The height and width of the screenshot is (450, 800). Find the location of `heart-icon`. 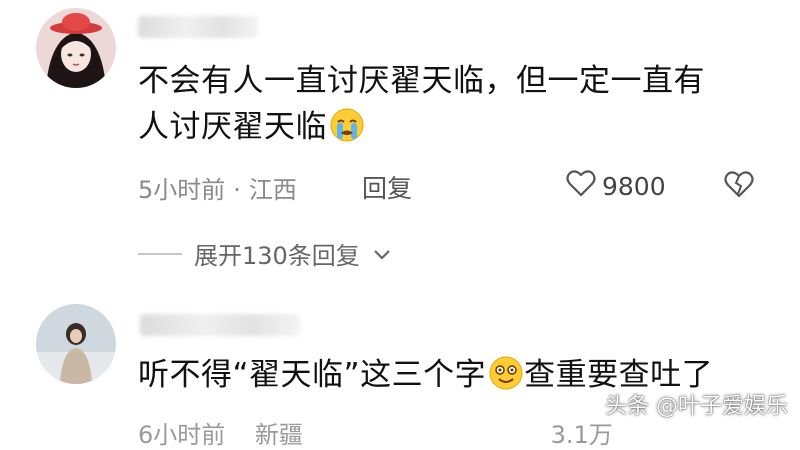

heart-icon is located at coordinates (581, 186).